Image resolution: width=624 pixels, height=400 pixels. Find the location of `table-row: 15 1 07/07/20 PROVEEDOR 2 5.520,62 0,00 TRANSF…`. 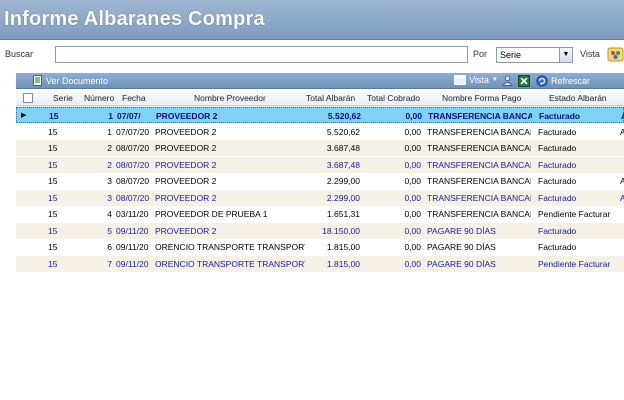

table-row: 15 1 07/07/20 PROVEEDOR 2 5.520,62 0,00 TRANSF… is located at coordinates (320, 132).